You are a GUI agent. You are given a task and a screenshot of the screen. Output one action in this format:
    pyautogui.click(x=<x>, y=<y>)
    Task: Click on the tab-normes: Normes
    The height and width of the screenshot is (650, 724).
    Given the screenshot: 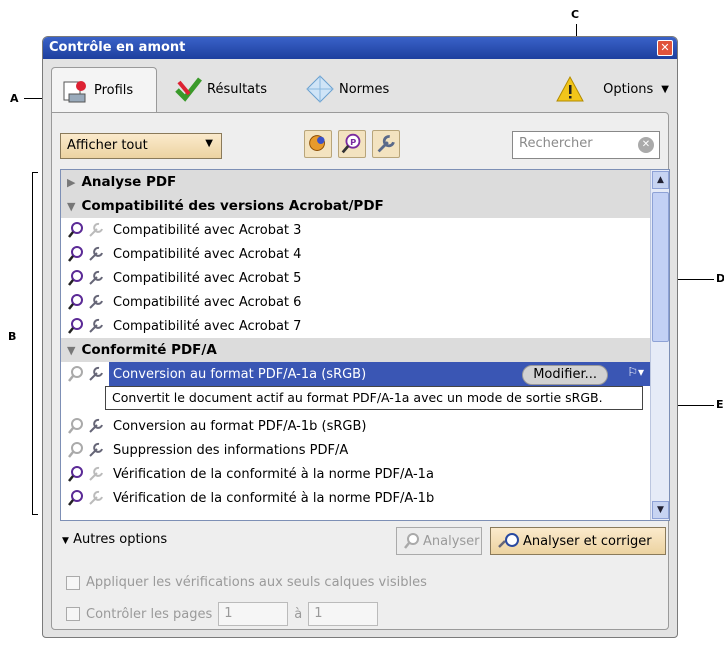 What is the action you would take?
    pyautogui.click(x=347, y=89)
    